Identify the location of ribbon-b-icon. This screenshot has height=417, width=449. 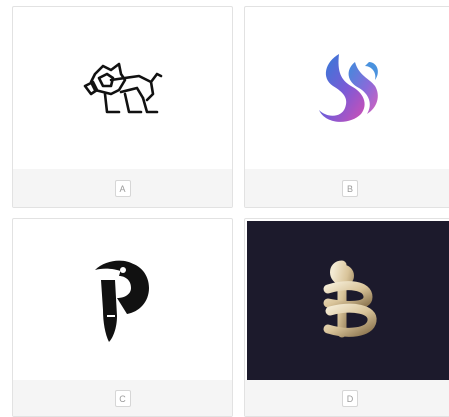
(350, 299).